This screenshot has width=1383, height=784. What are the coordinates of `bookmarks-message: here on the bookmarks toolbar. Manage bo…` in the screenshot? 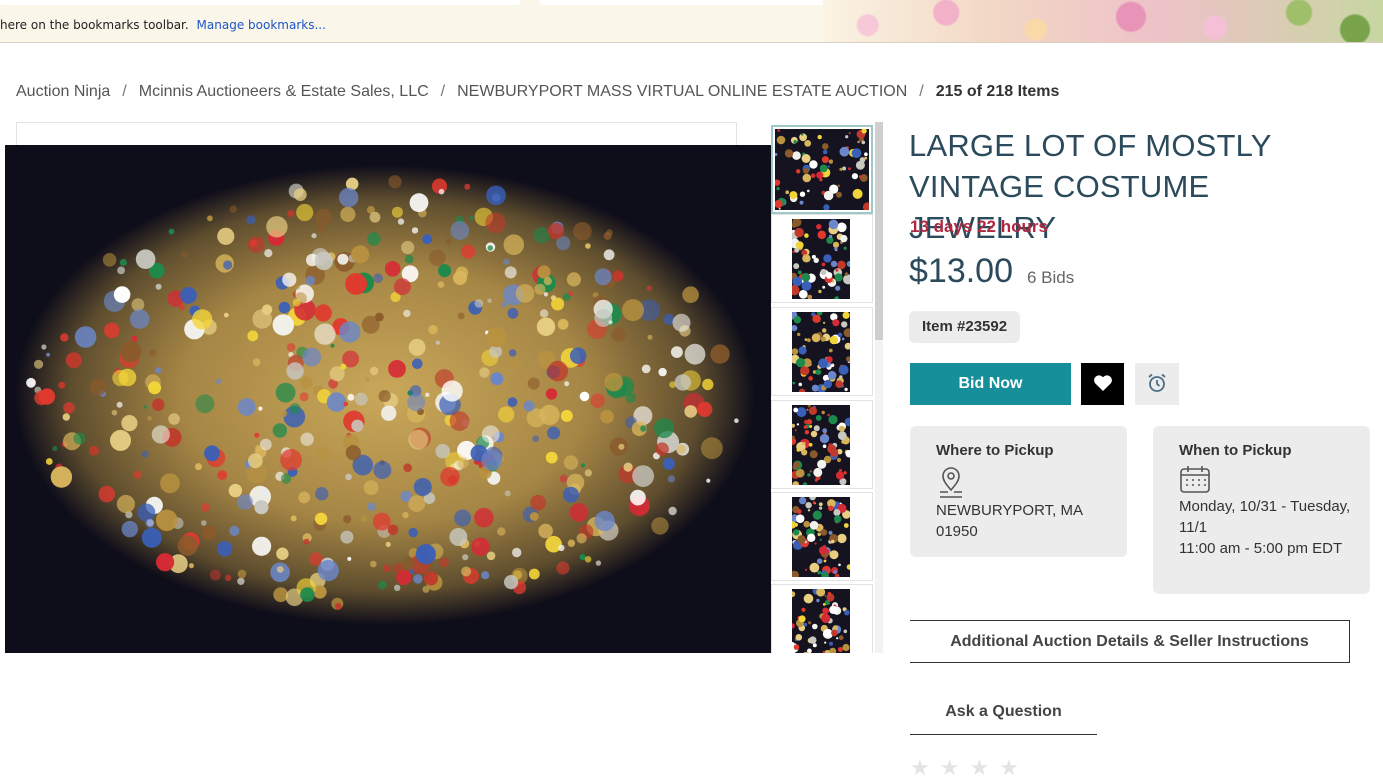 It's located at (163, 25).